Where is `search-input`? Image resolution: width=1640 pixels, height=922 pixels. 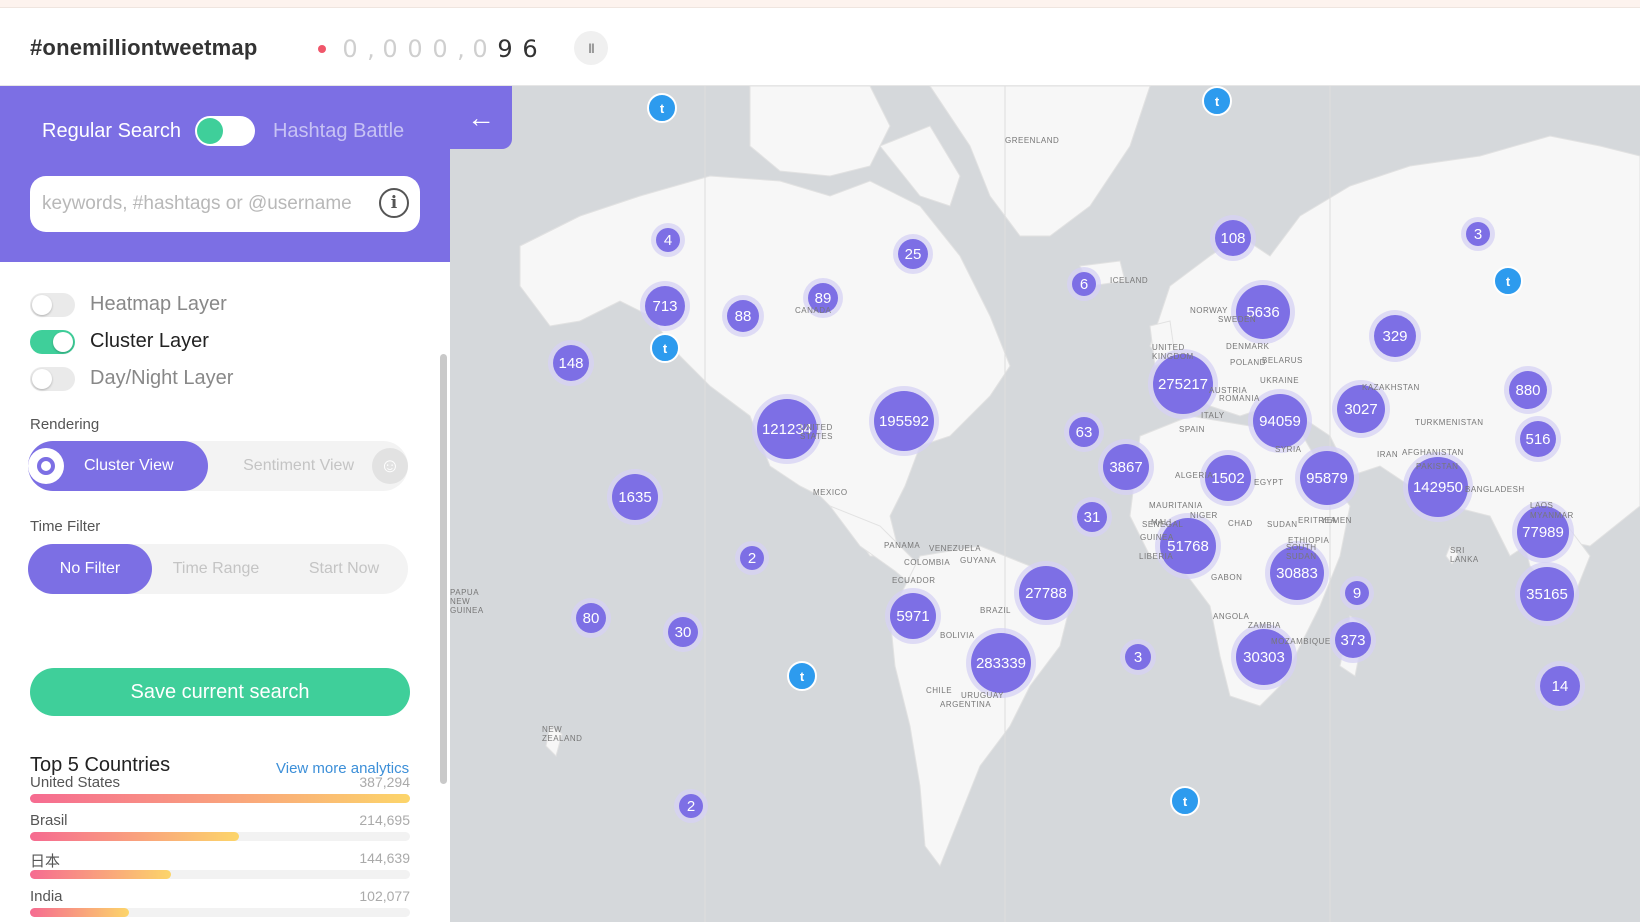 search-input is located at coordinates (207, 204).